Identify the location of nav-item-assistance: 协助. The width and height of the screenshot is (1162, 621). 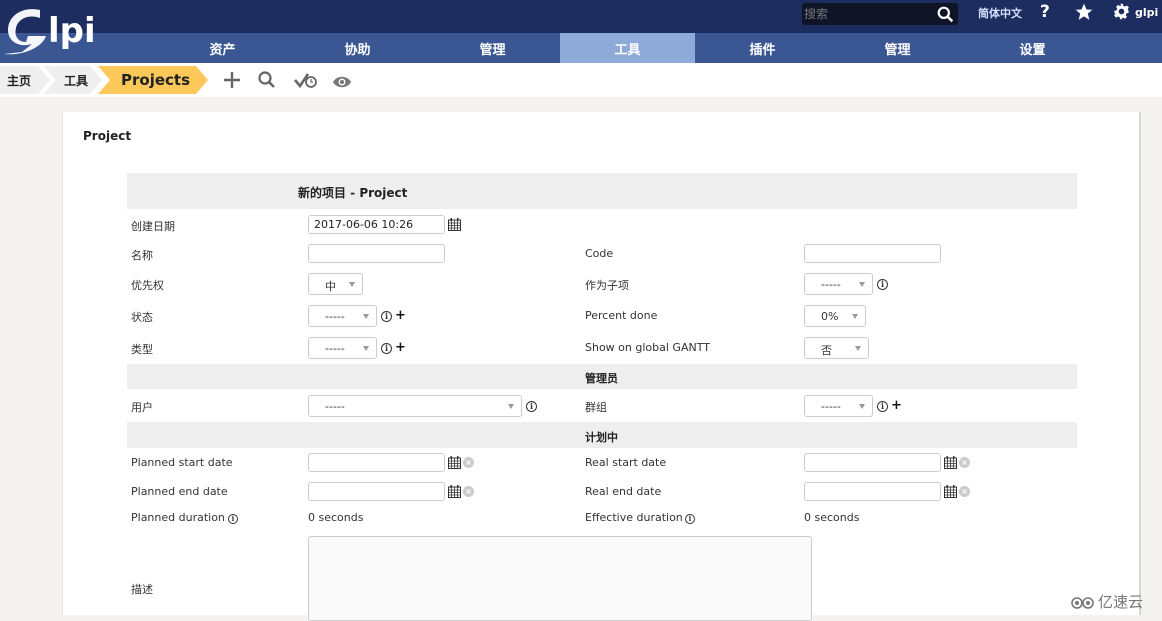
(357, 48).